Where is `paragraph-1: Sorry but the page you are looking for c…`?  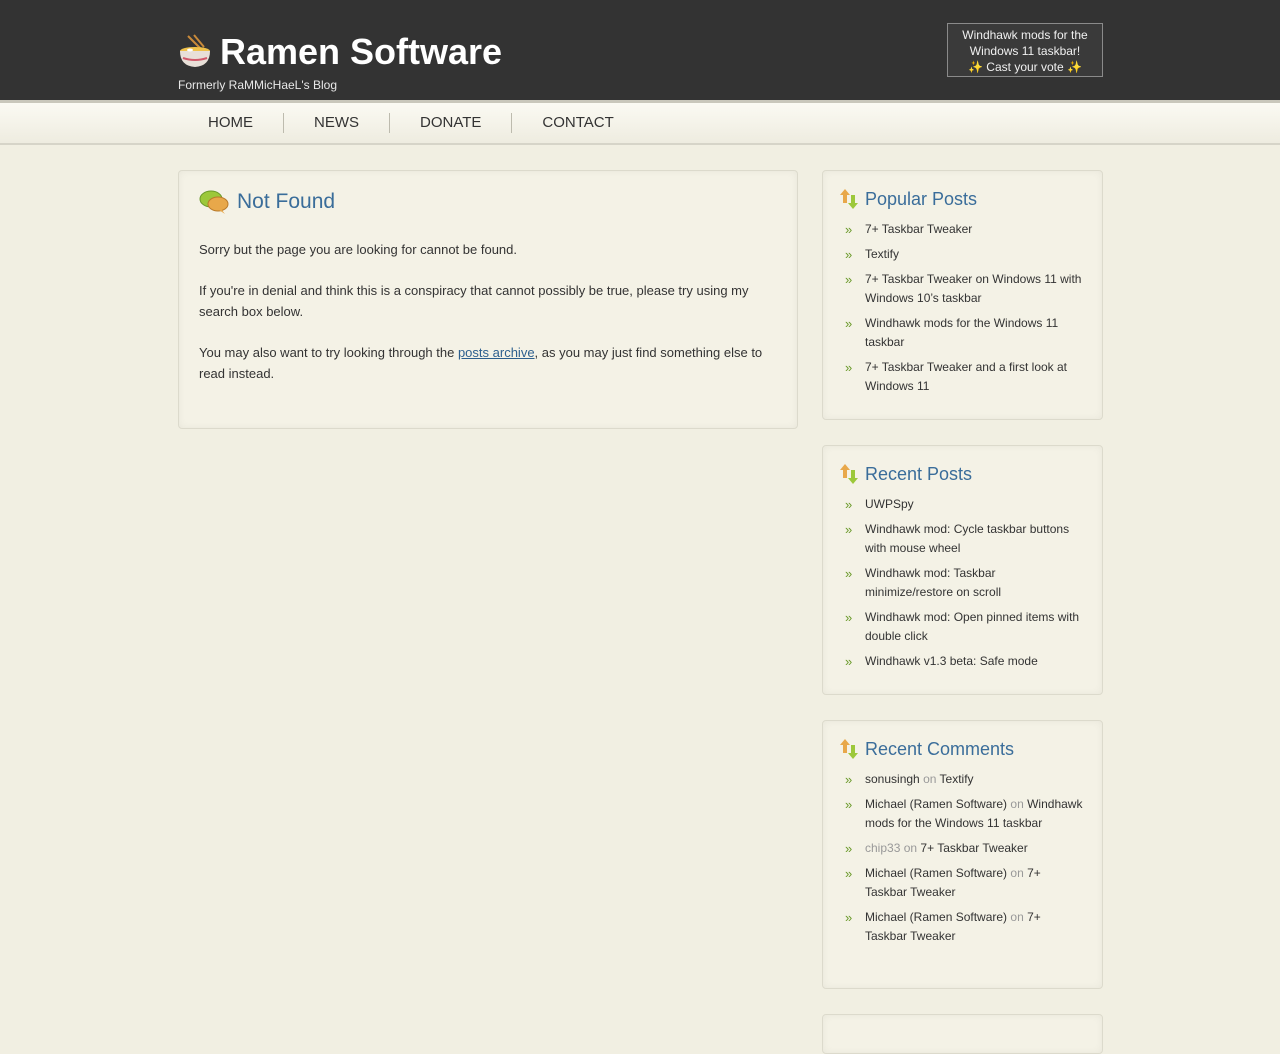 paragraph-1: Sorry but the page you are looking for c… is located at coordinates (358, 249).